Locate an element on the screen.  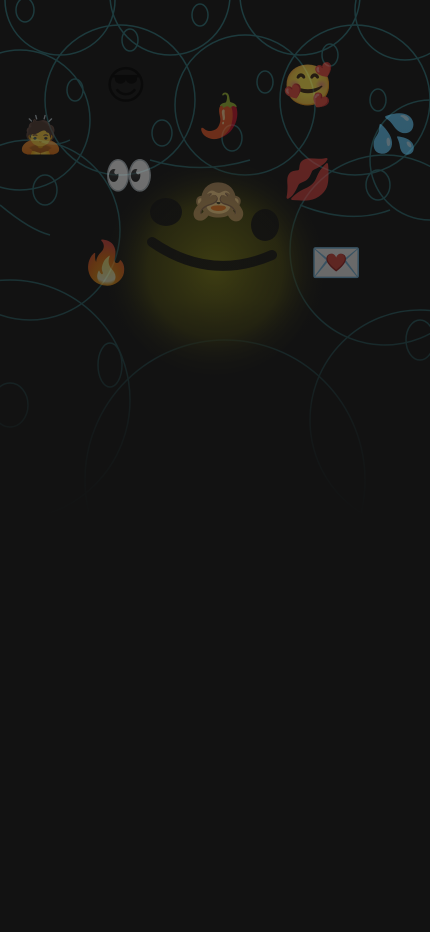
sweat-droplets-icon: 💦 is located at coordinates (394, 134).